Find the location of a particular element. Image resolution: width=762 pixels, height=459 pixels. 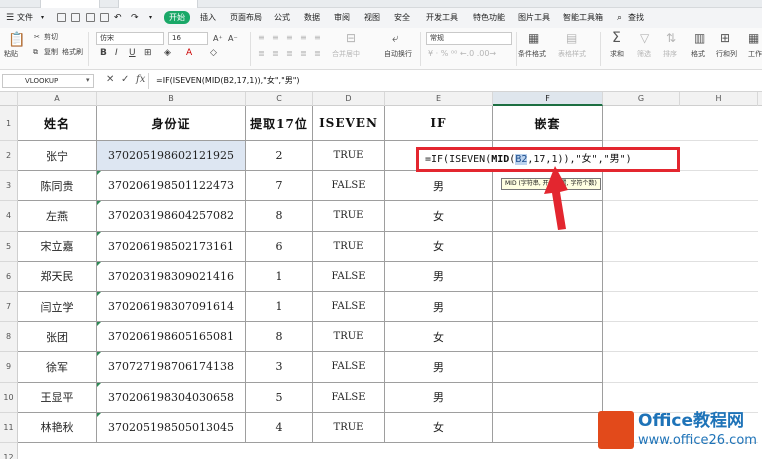

annotation-arrow is located at coordinates (556, 198).